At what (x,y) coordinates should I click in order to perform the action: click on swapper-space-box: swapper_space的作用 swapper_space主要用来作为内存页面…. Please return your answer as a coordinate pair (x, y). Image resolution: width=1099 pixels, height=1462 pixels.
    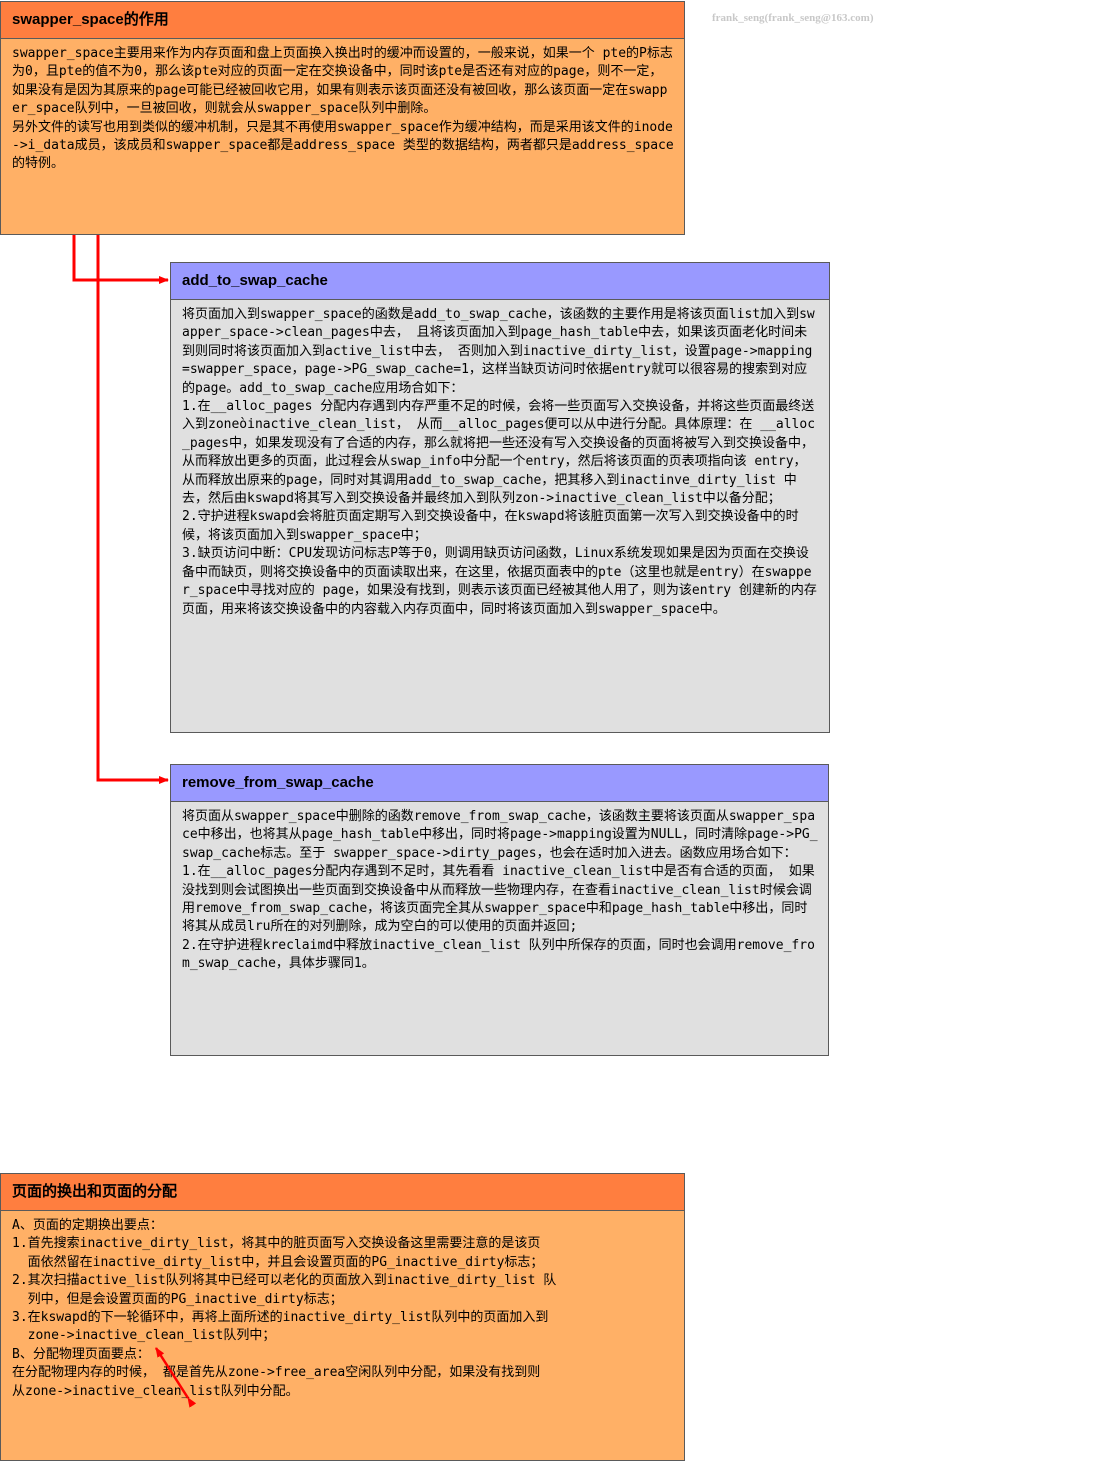
    Looking at the image, I should click on (342, 118).